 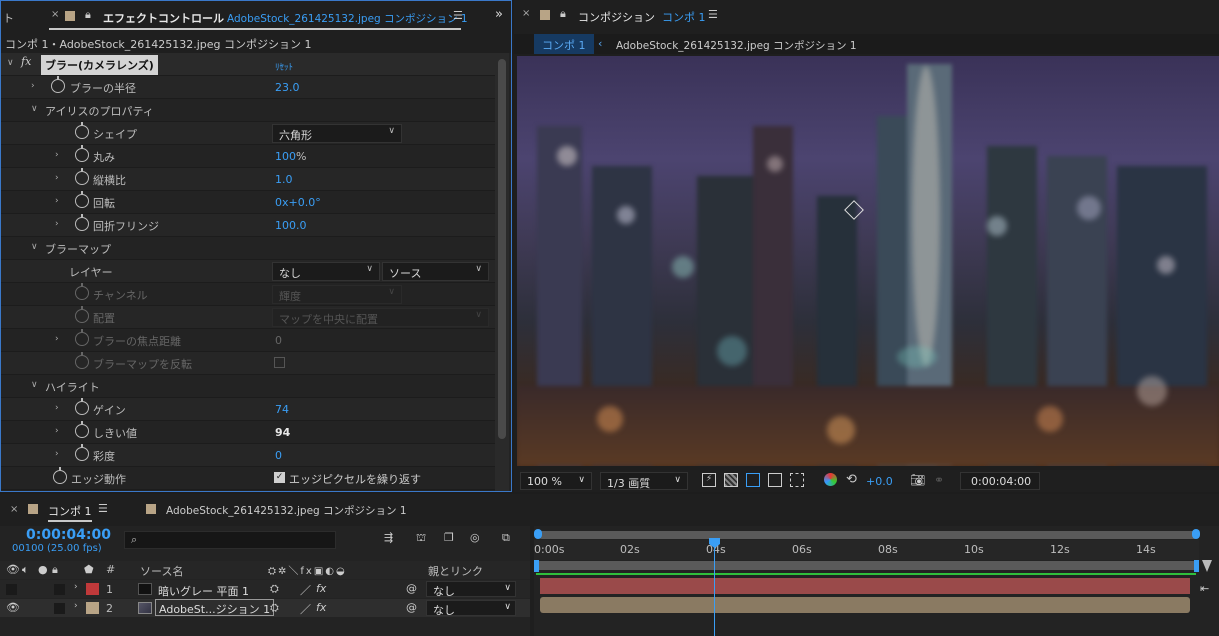 I want to click on effect-name: ブラー(カメラレンズ), so click(x=99, y=65).